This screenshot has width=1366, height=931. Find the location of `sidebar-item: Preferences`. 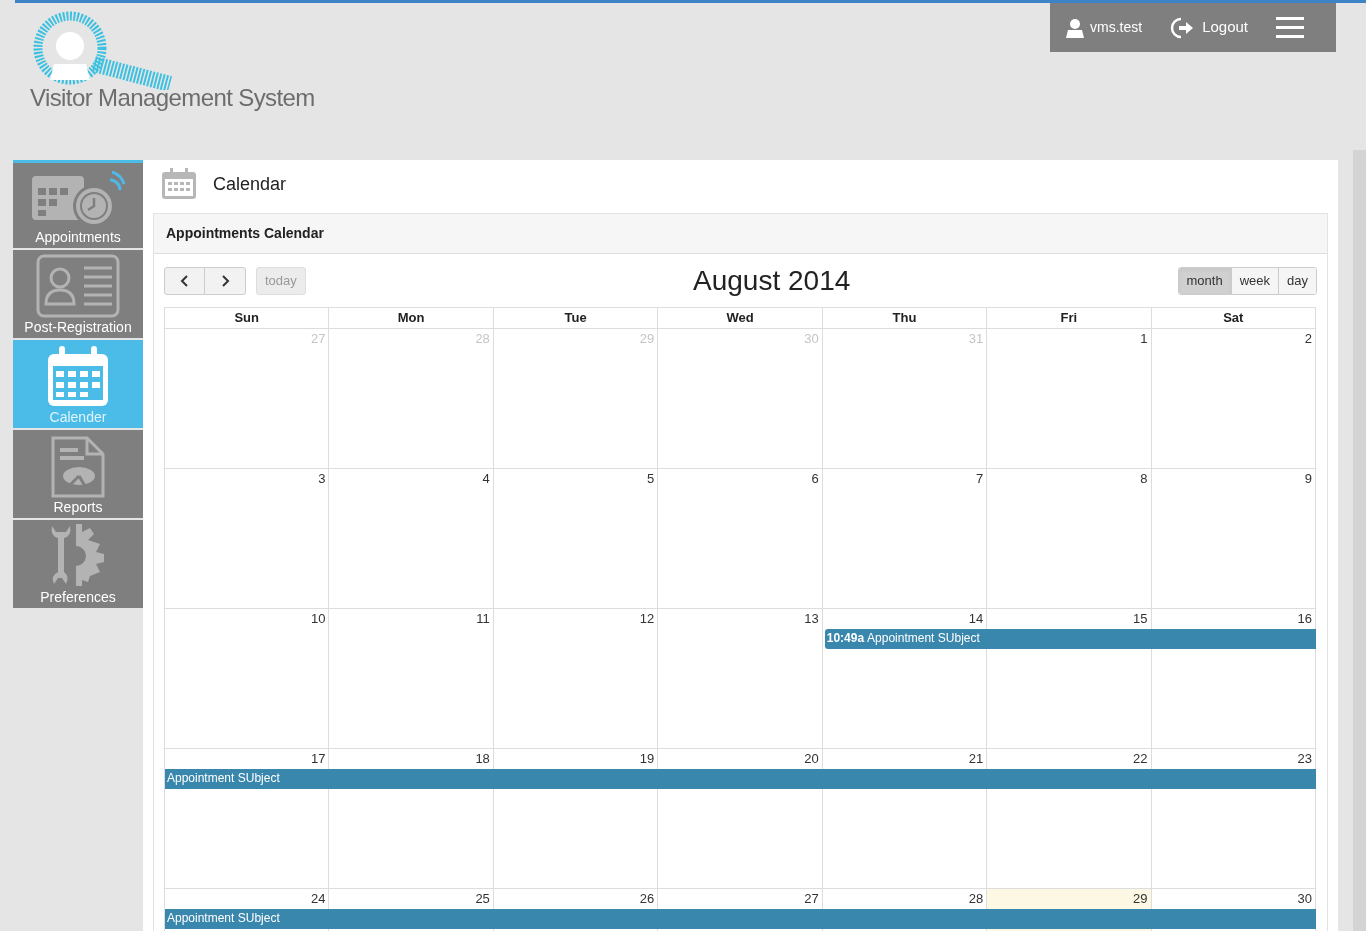

sidebar-item: Preferences is located at coordinates (78, 565).